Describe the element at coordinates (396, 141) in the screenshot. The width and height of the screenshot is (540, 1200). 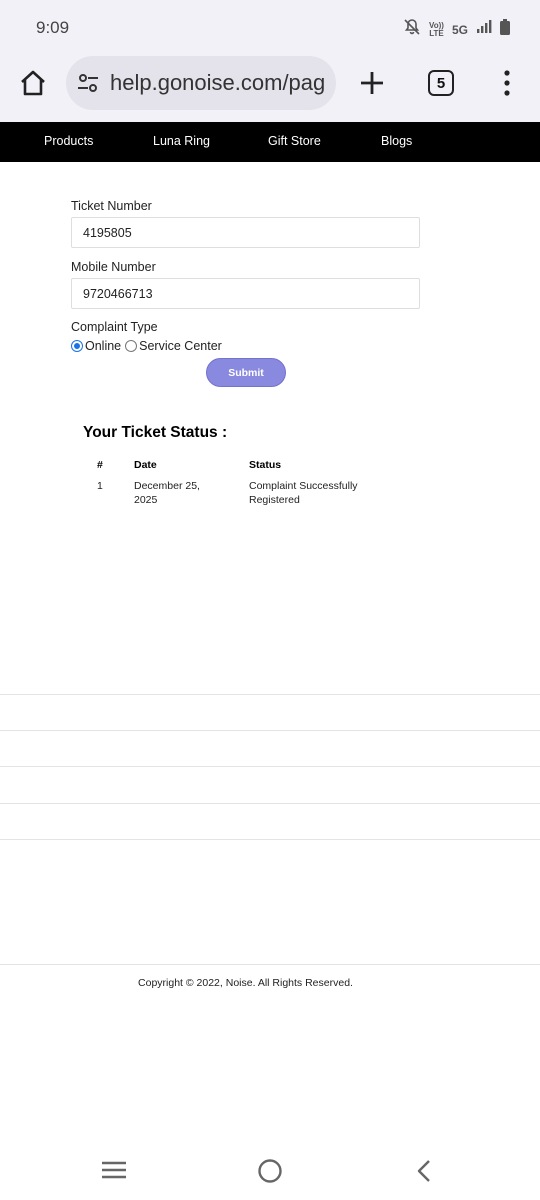
I see `nav-item-blogs: Blogs` at that location.